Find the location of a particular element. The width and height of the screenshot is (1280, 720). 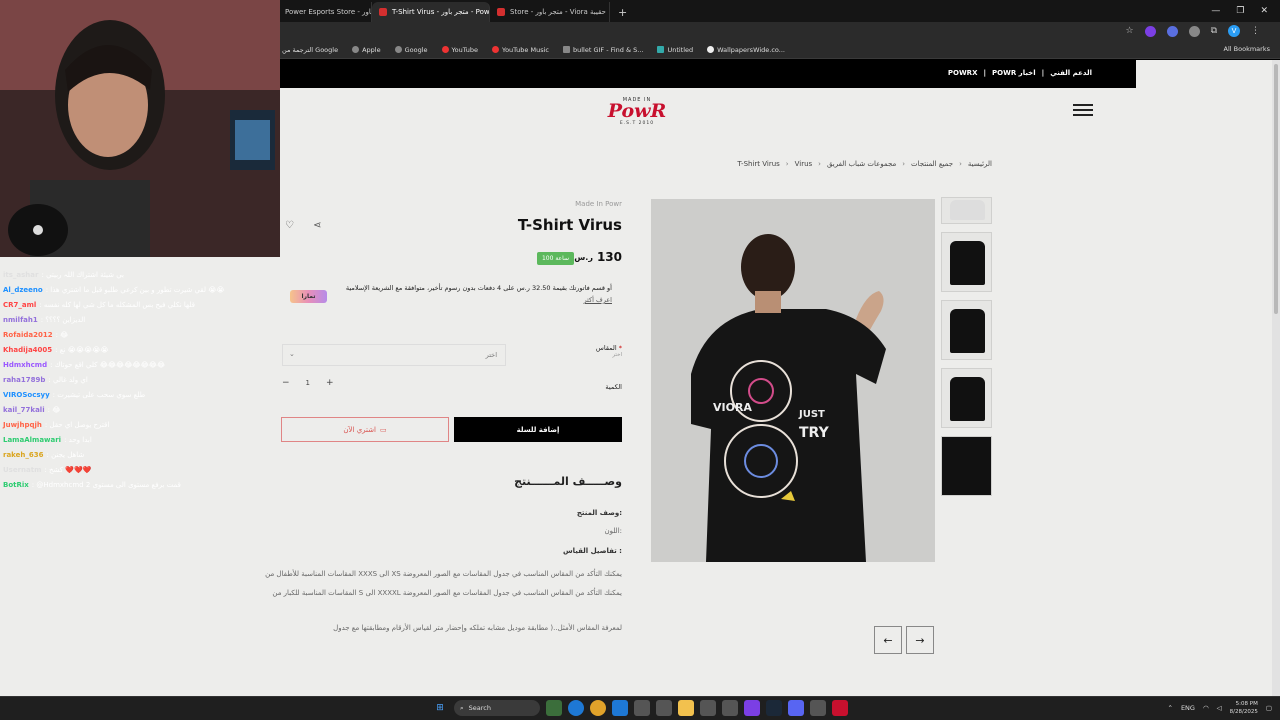

breadcrumb-current: T-Shirt Virus is located at coordinates (758, 164).